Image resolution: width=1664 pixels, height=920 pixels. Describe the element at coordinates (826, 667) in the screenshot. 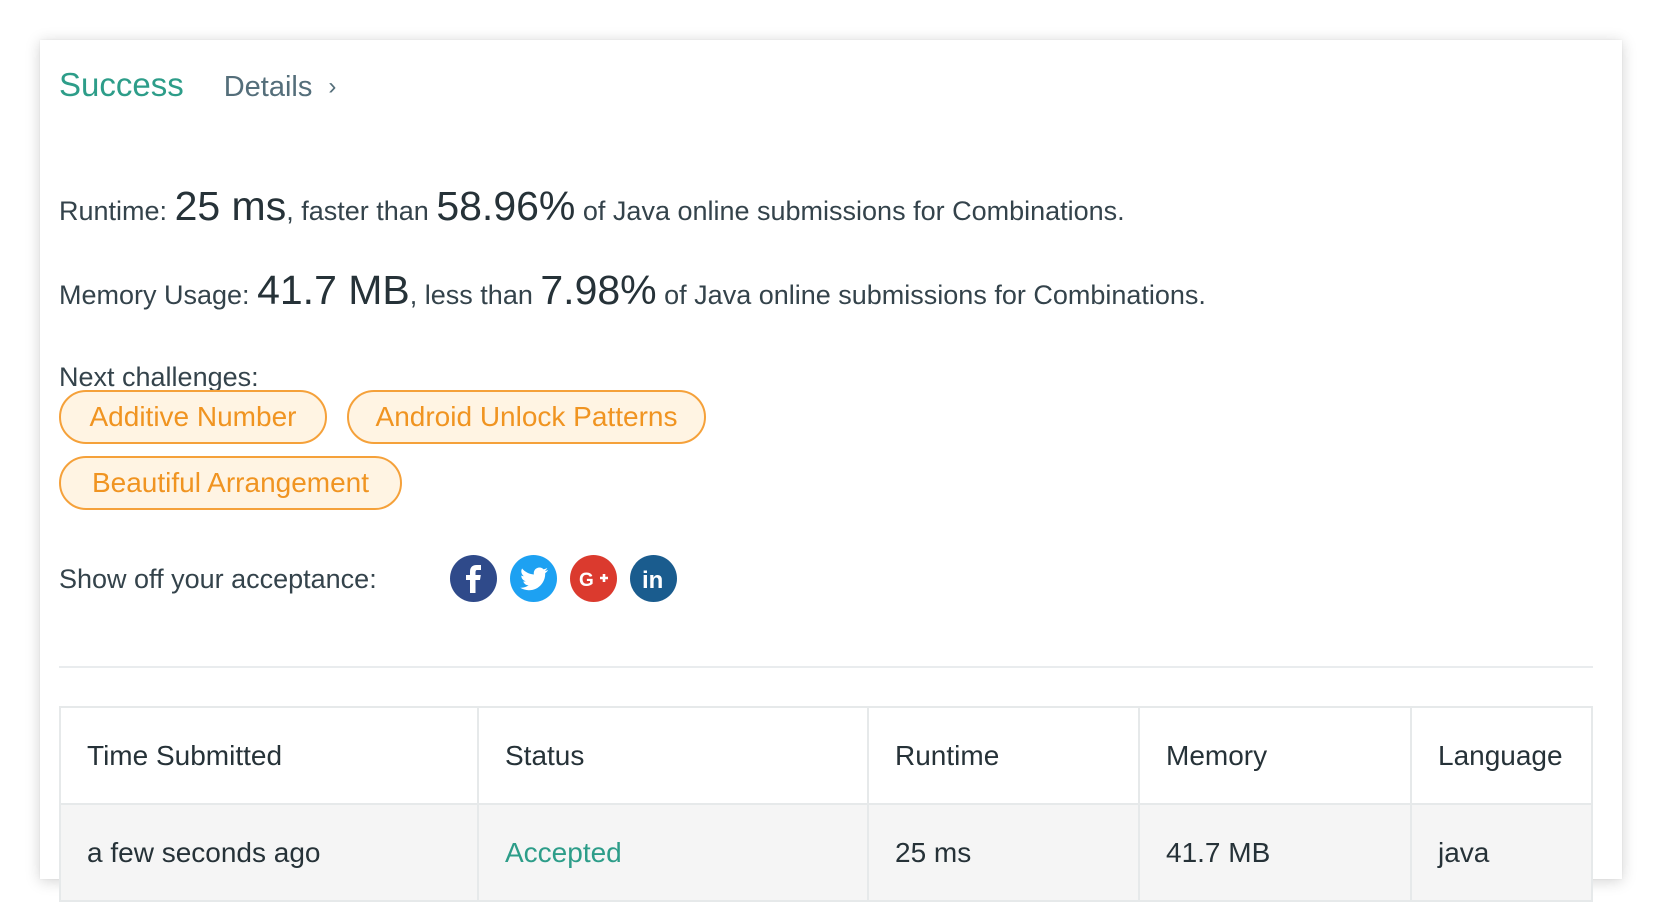

I see `section-divider` at that location.